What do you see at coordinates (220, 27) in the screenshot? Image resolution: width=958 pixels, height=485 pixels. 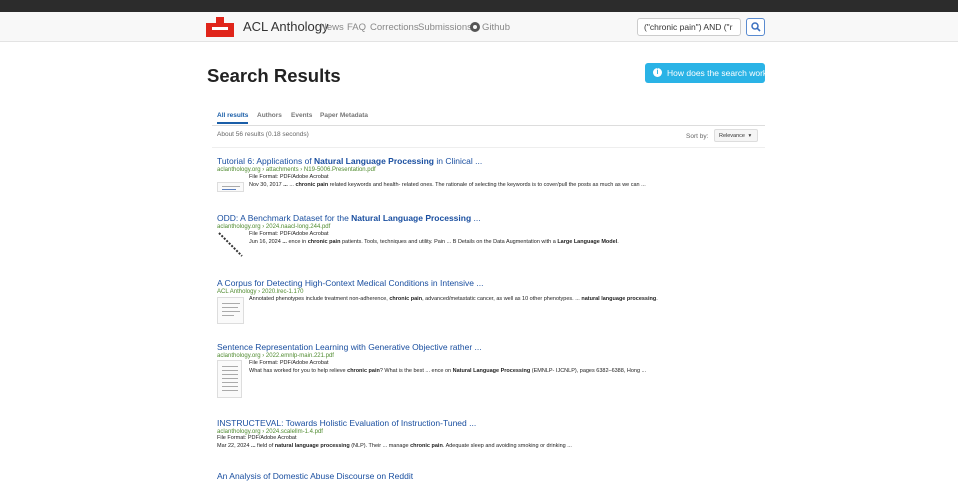 I see `acl-logo` at bounding box center [220, 27].